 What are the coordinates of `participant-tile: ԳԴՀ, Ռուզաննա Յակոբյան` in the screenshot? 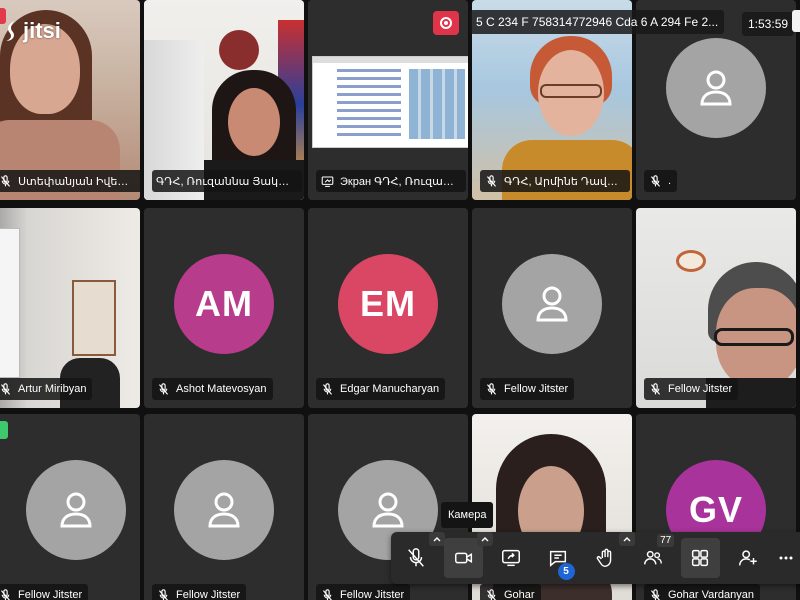 It's located at (224, 100).